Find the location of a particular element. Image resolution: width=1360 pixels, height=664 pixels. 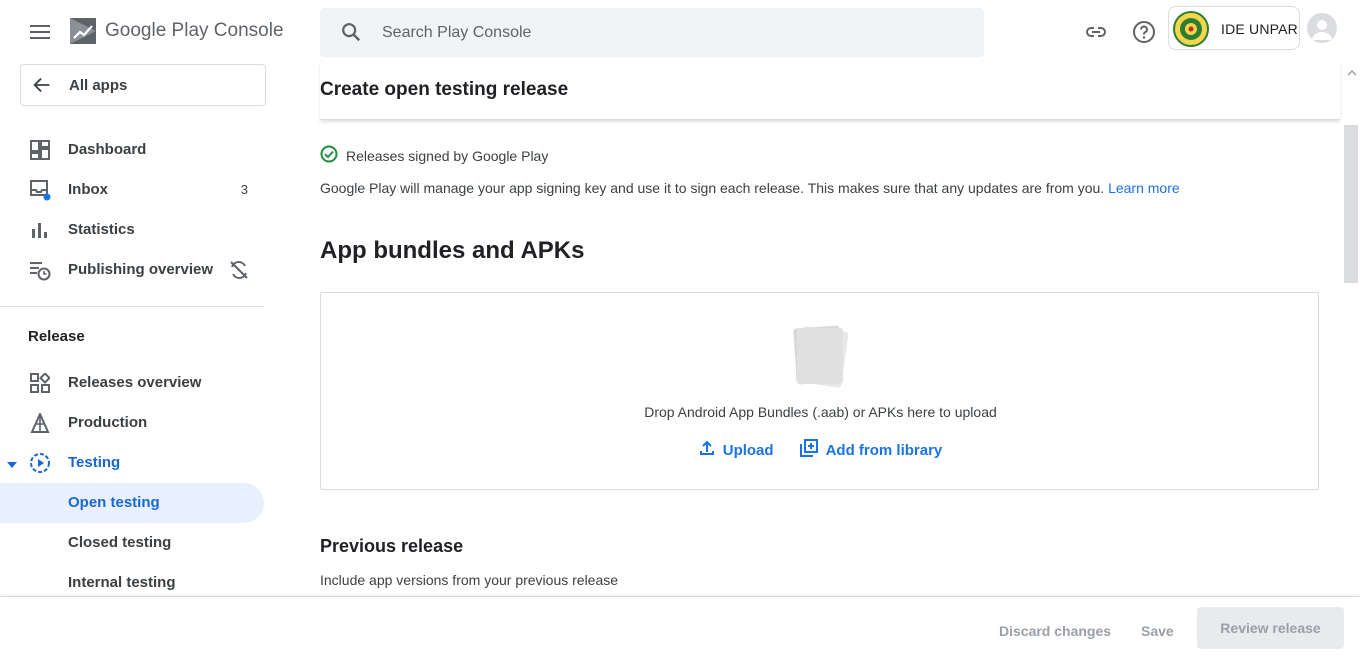

sidebar-item-statistics: Statistics is located at coordinates (132, 230).